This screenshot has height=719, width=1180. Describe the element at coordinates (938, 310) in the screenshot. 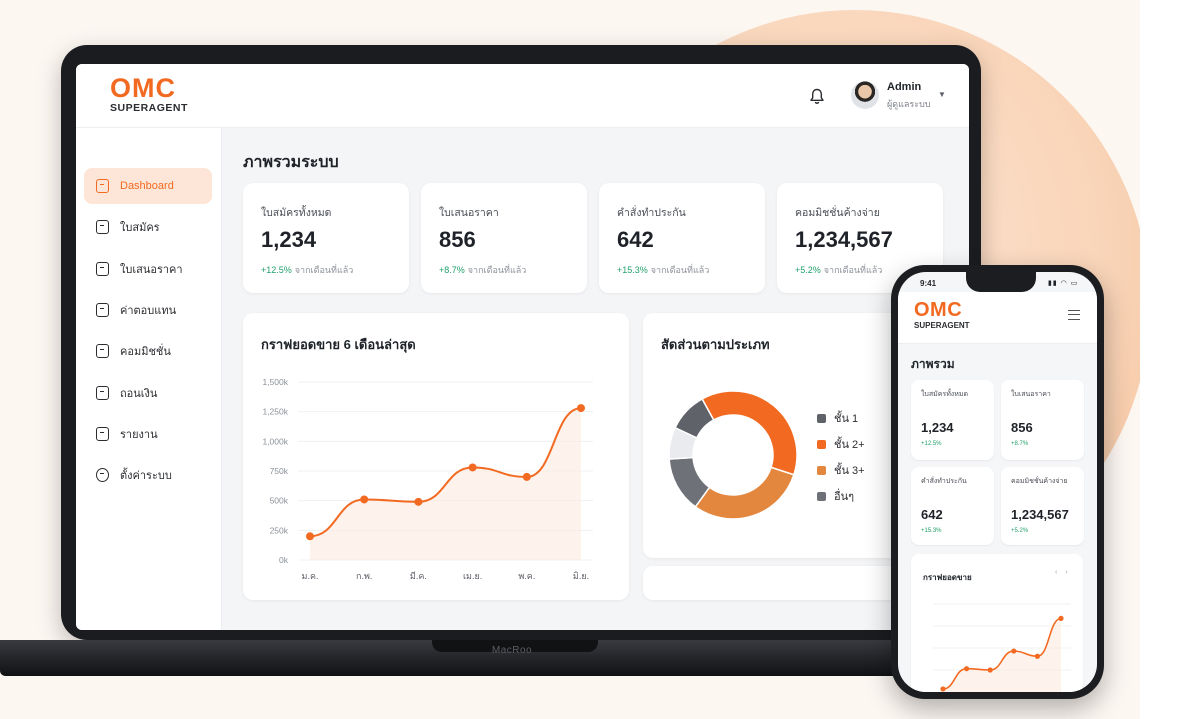

I see `phone-logo-main: OMC` at that location.